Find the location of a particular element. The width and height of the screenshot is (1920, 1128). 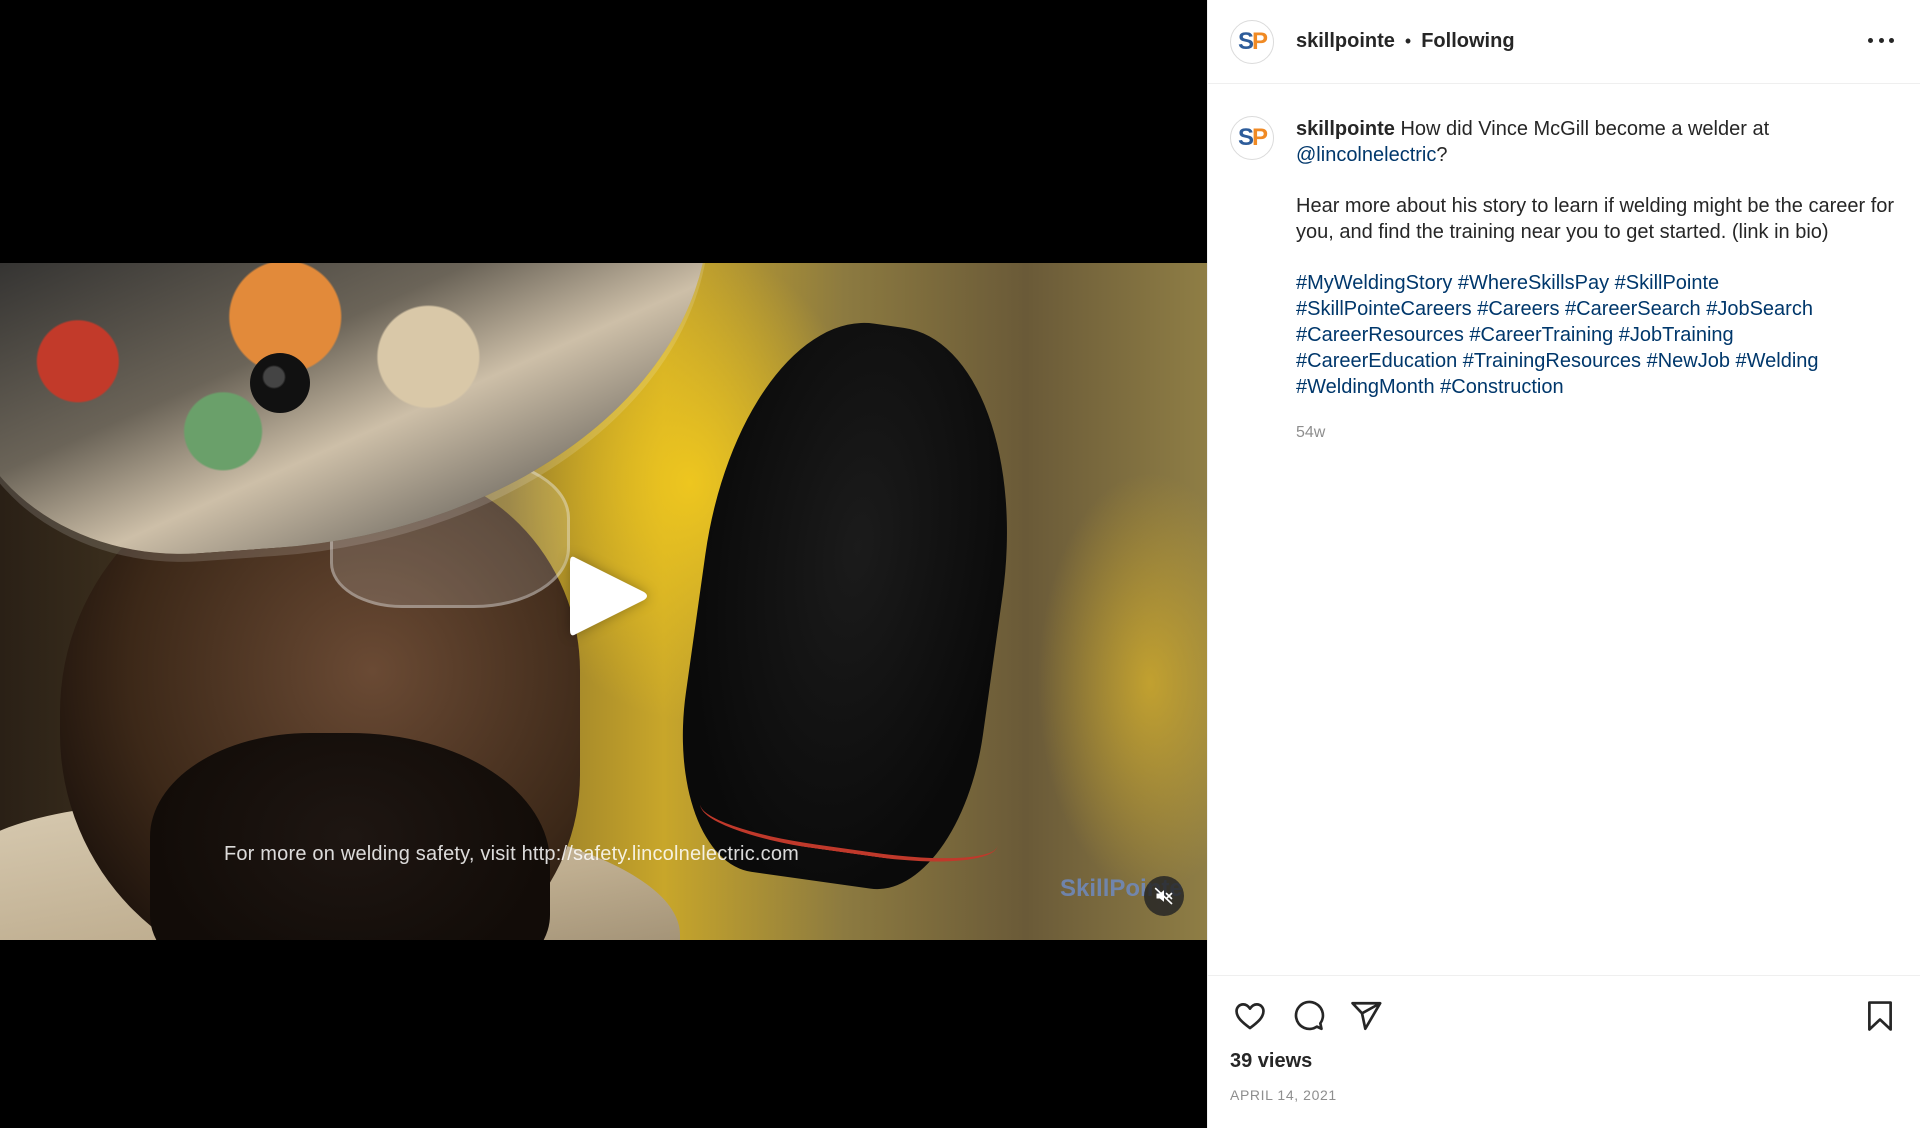

post-date: APRIL 14, 2021 is located at coordinates (1564, 1088).